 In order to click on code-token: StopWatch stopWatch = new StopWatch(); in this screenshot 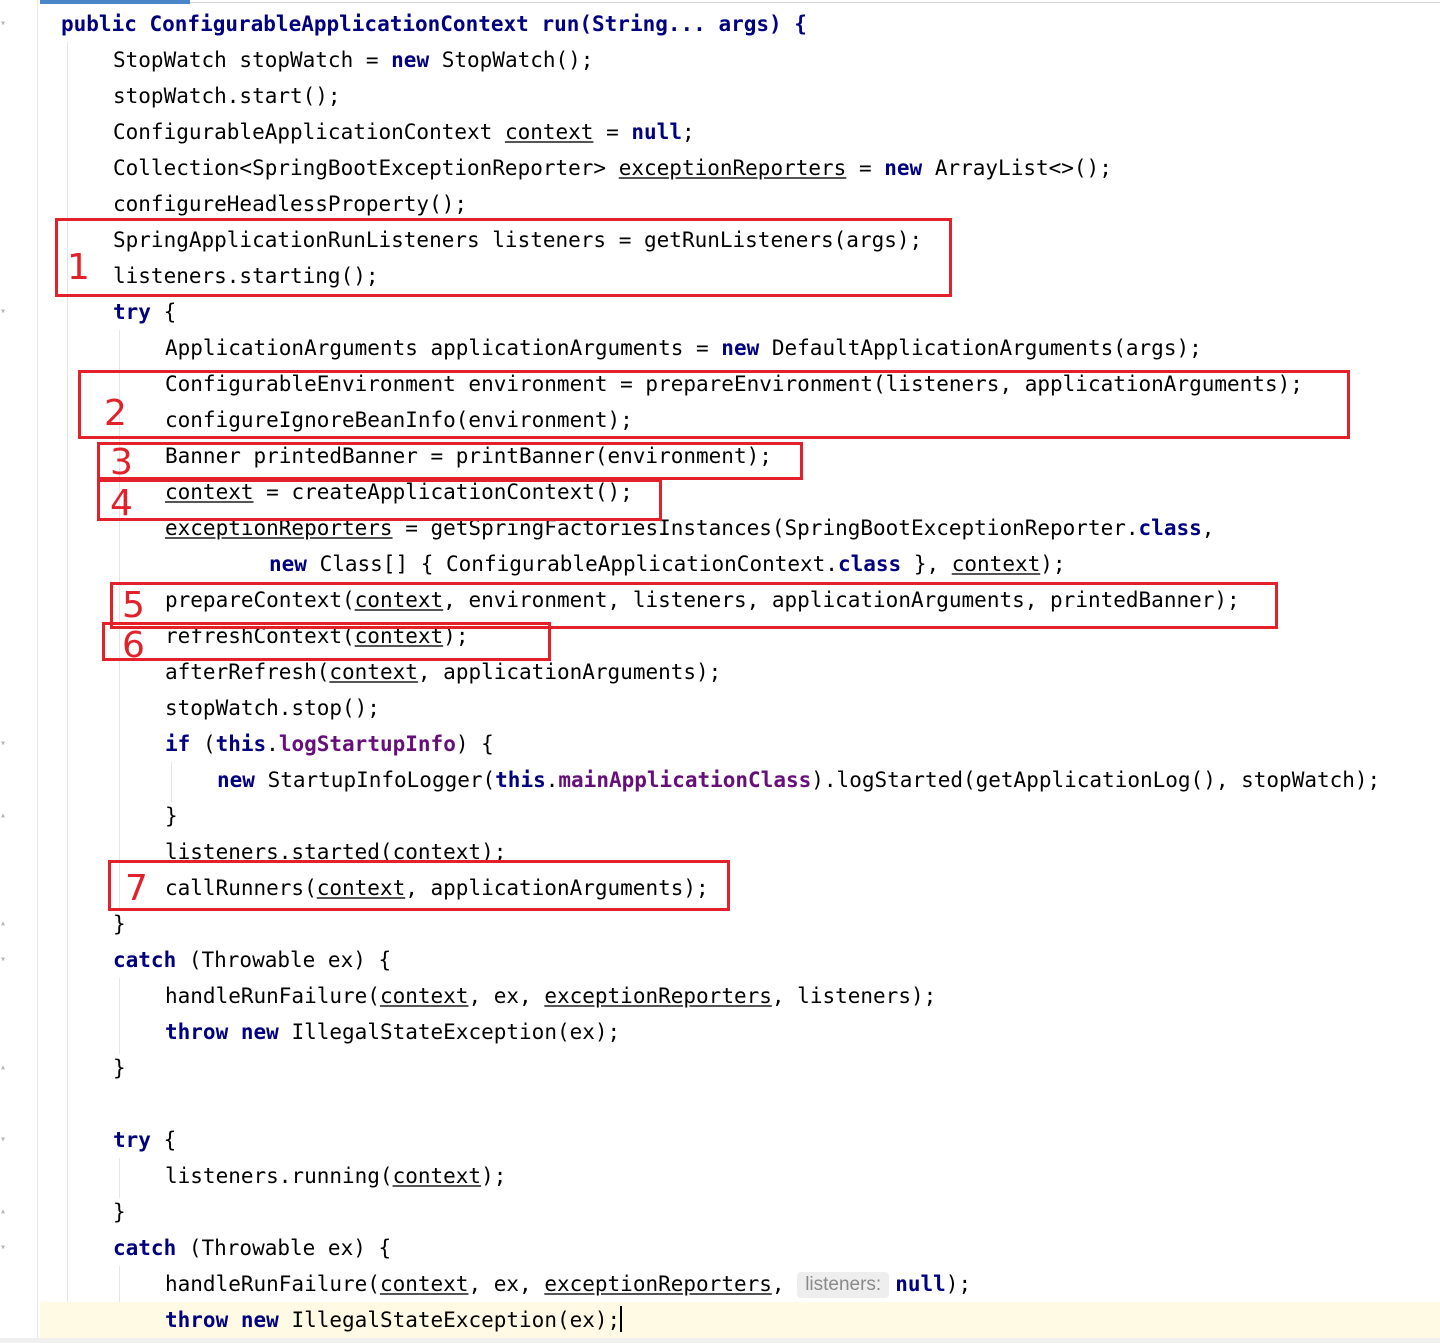, I will do `click(353, 60)`.